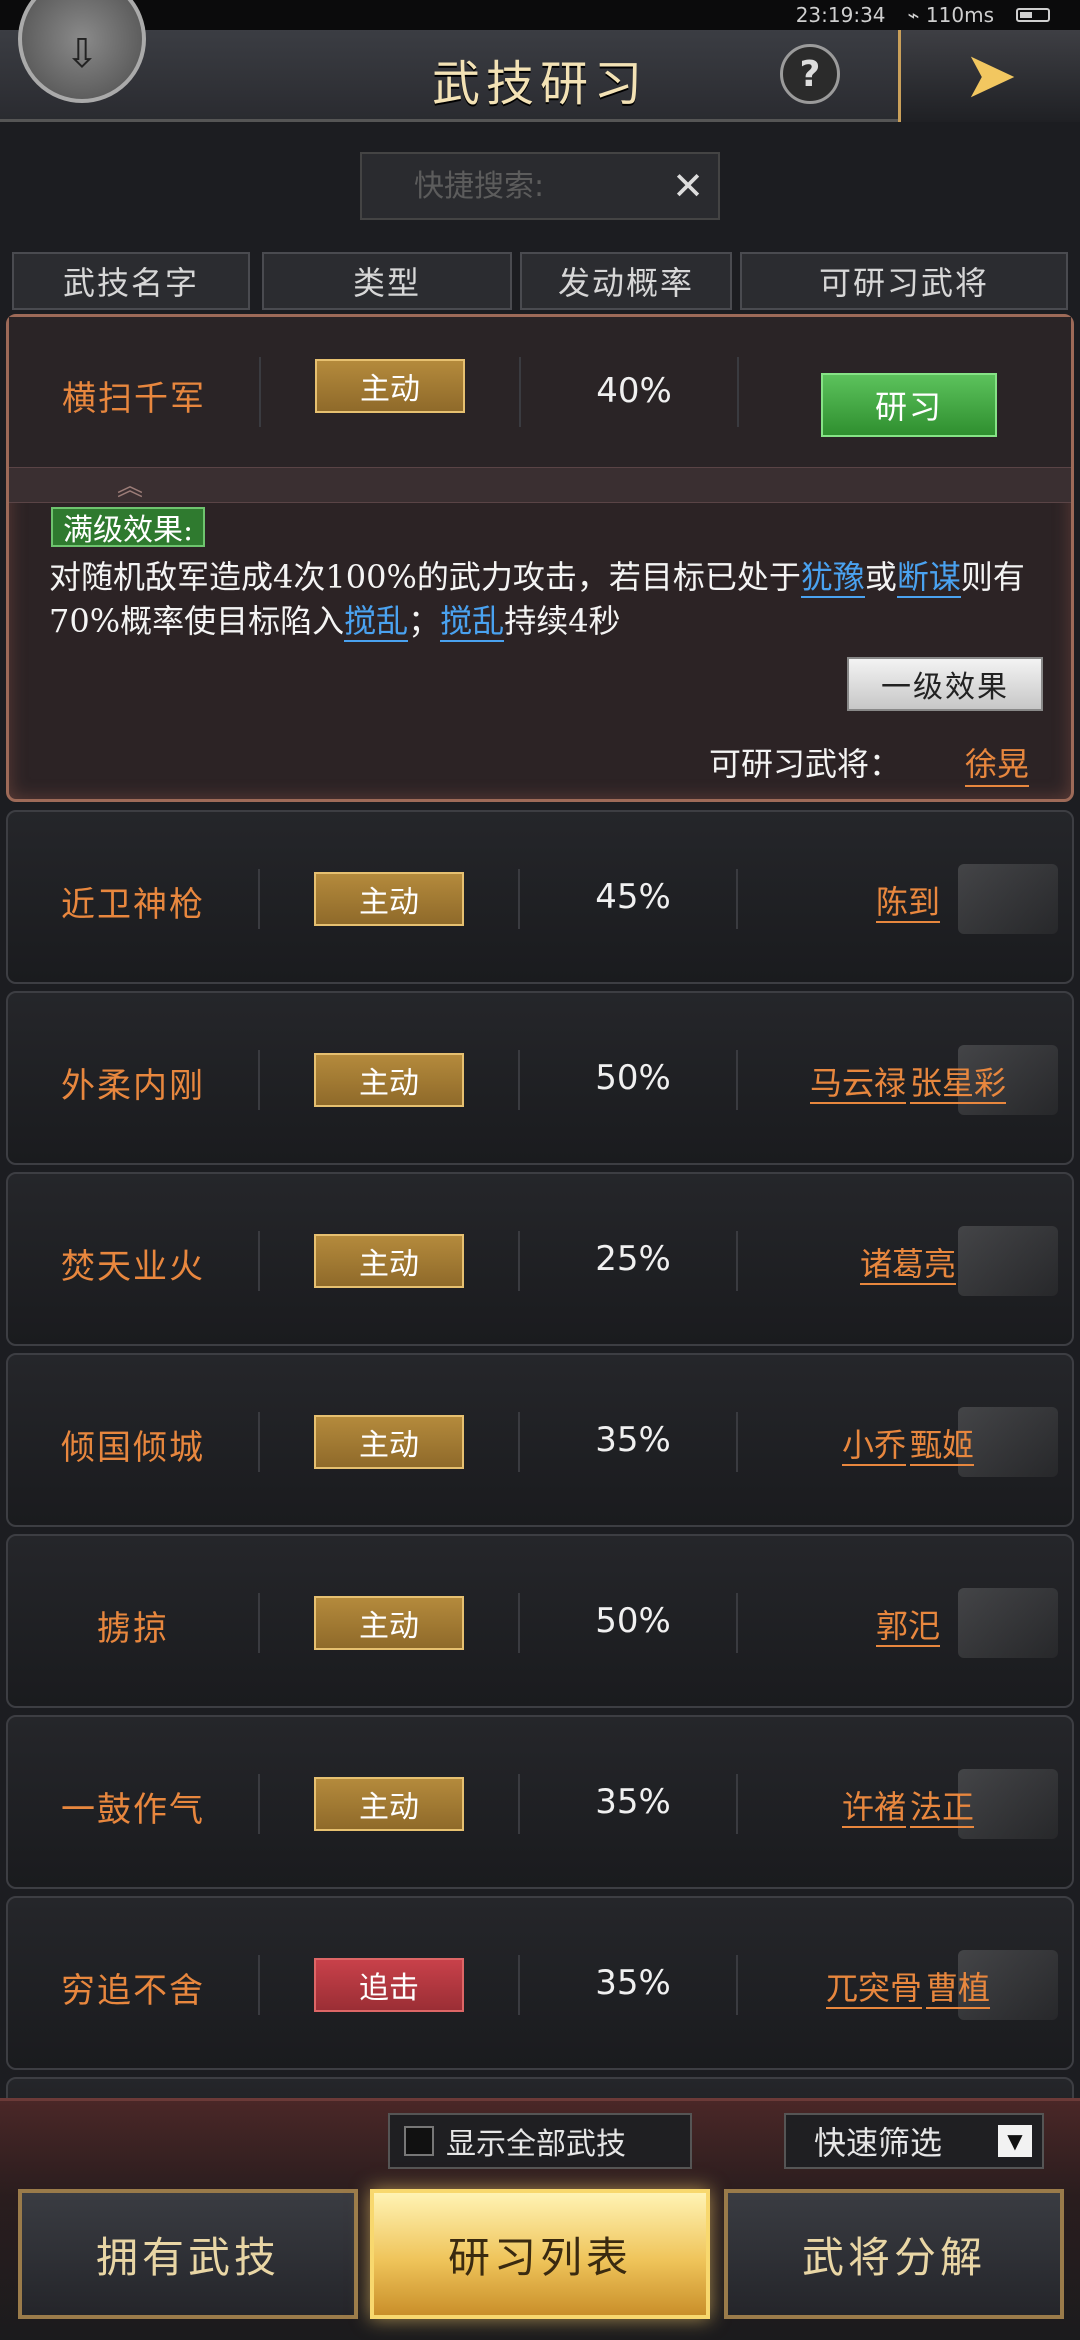 This screenshot has height=2340, width=1080. Describe the element at coordinates (540, 1802) in the screenshot. I see `skill-row: 一鼓作气 主动 35% 许褚 法正` at that location.